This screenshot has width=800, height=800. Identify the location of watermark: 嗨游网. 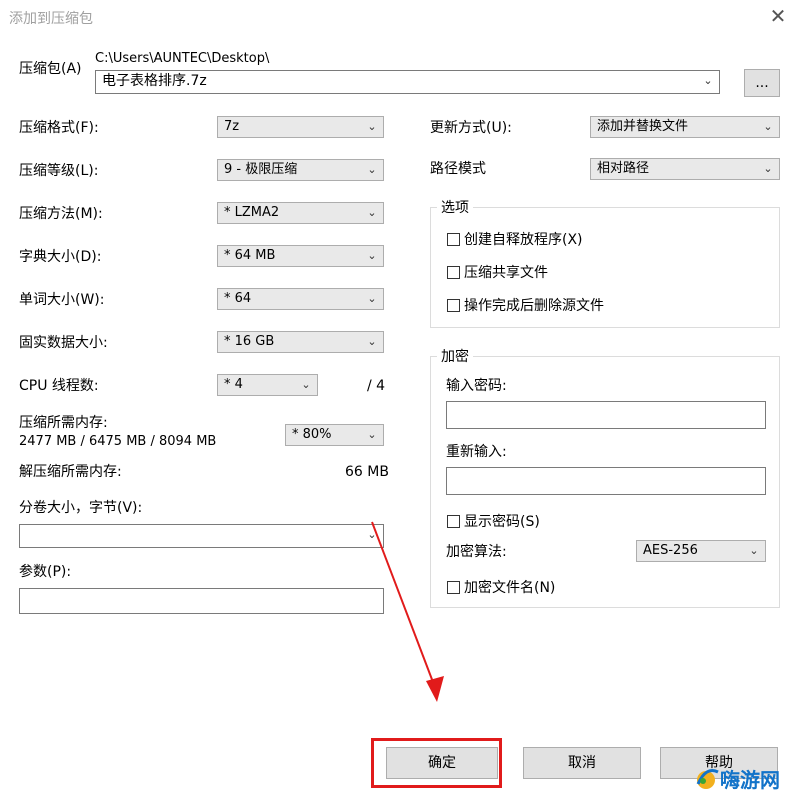
(746, 778).